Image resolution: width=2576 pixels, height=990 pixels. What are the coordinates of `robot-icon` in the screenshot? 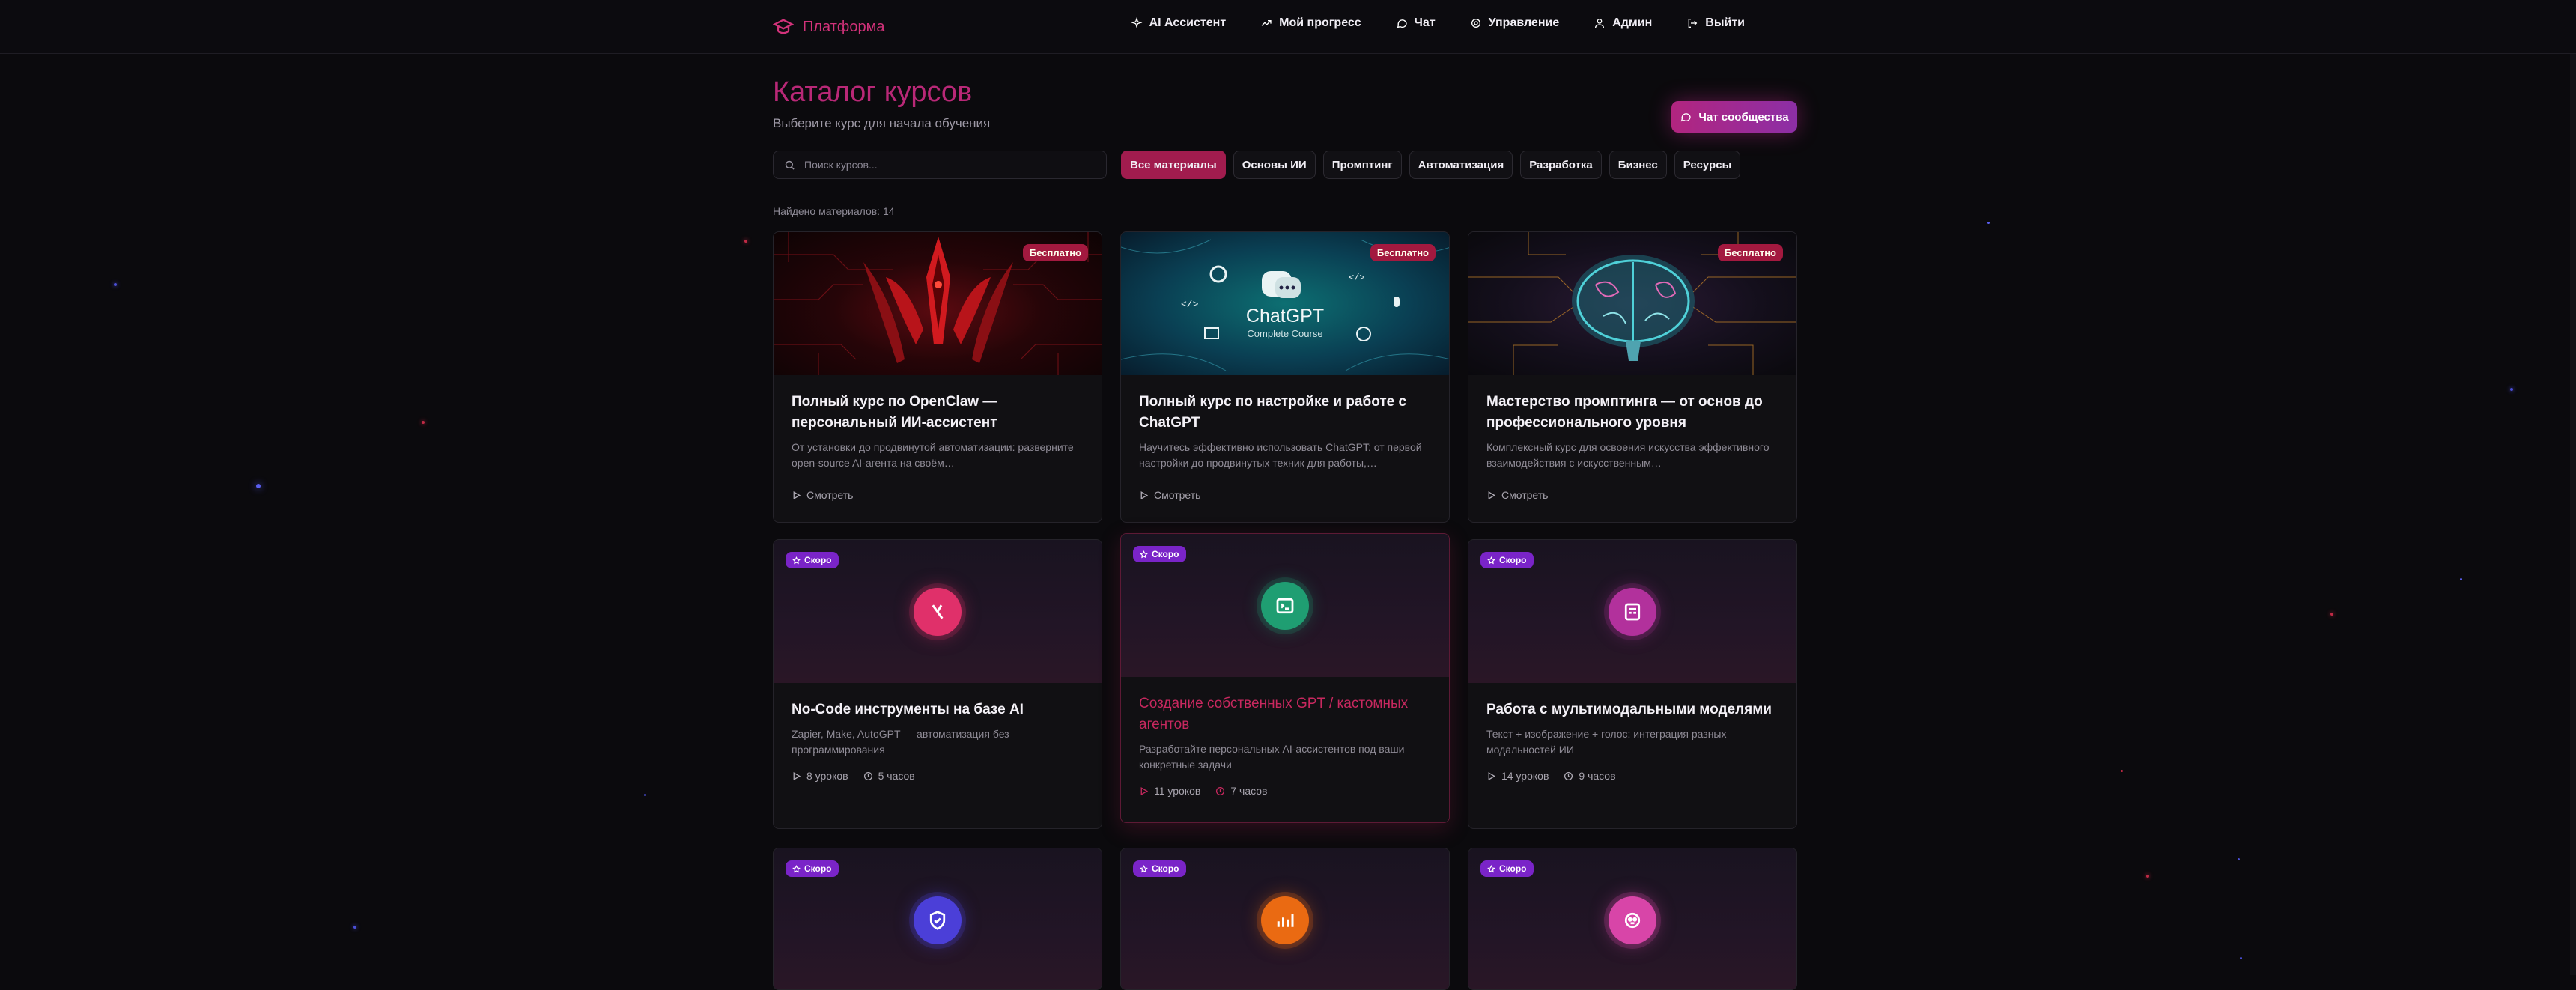 It's located at (1632, 920).